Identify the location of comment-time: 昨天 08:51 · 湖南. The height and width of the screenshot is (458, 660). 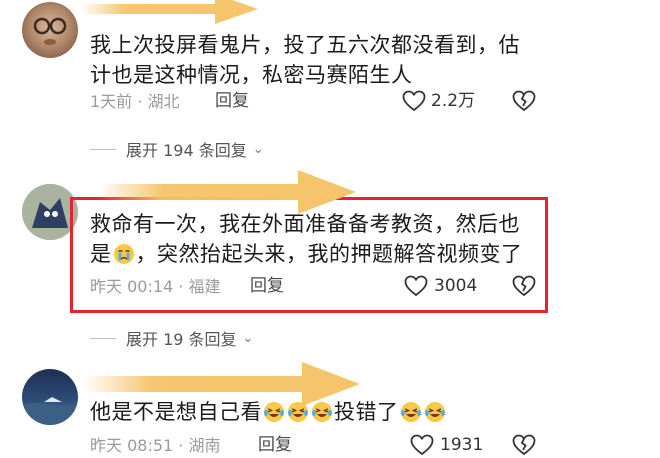
(155, 445).